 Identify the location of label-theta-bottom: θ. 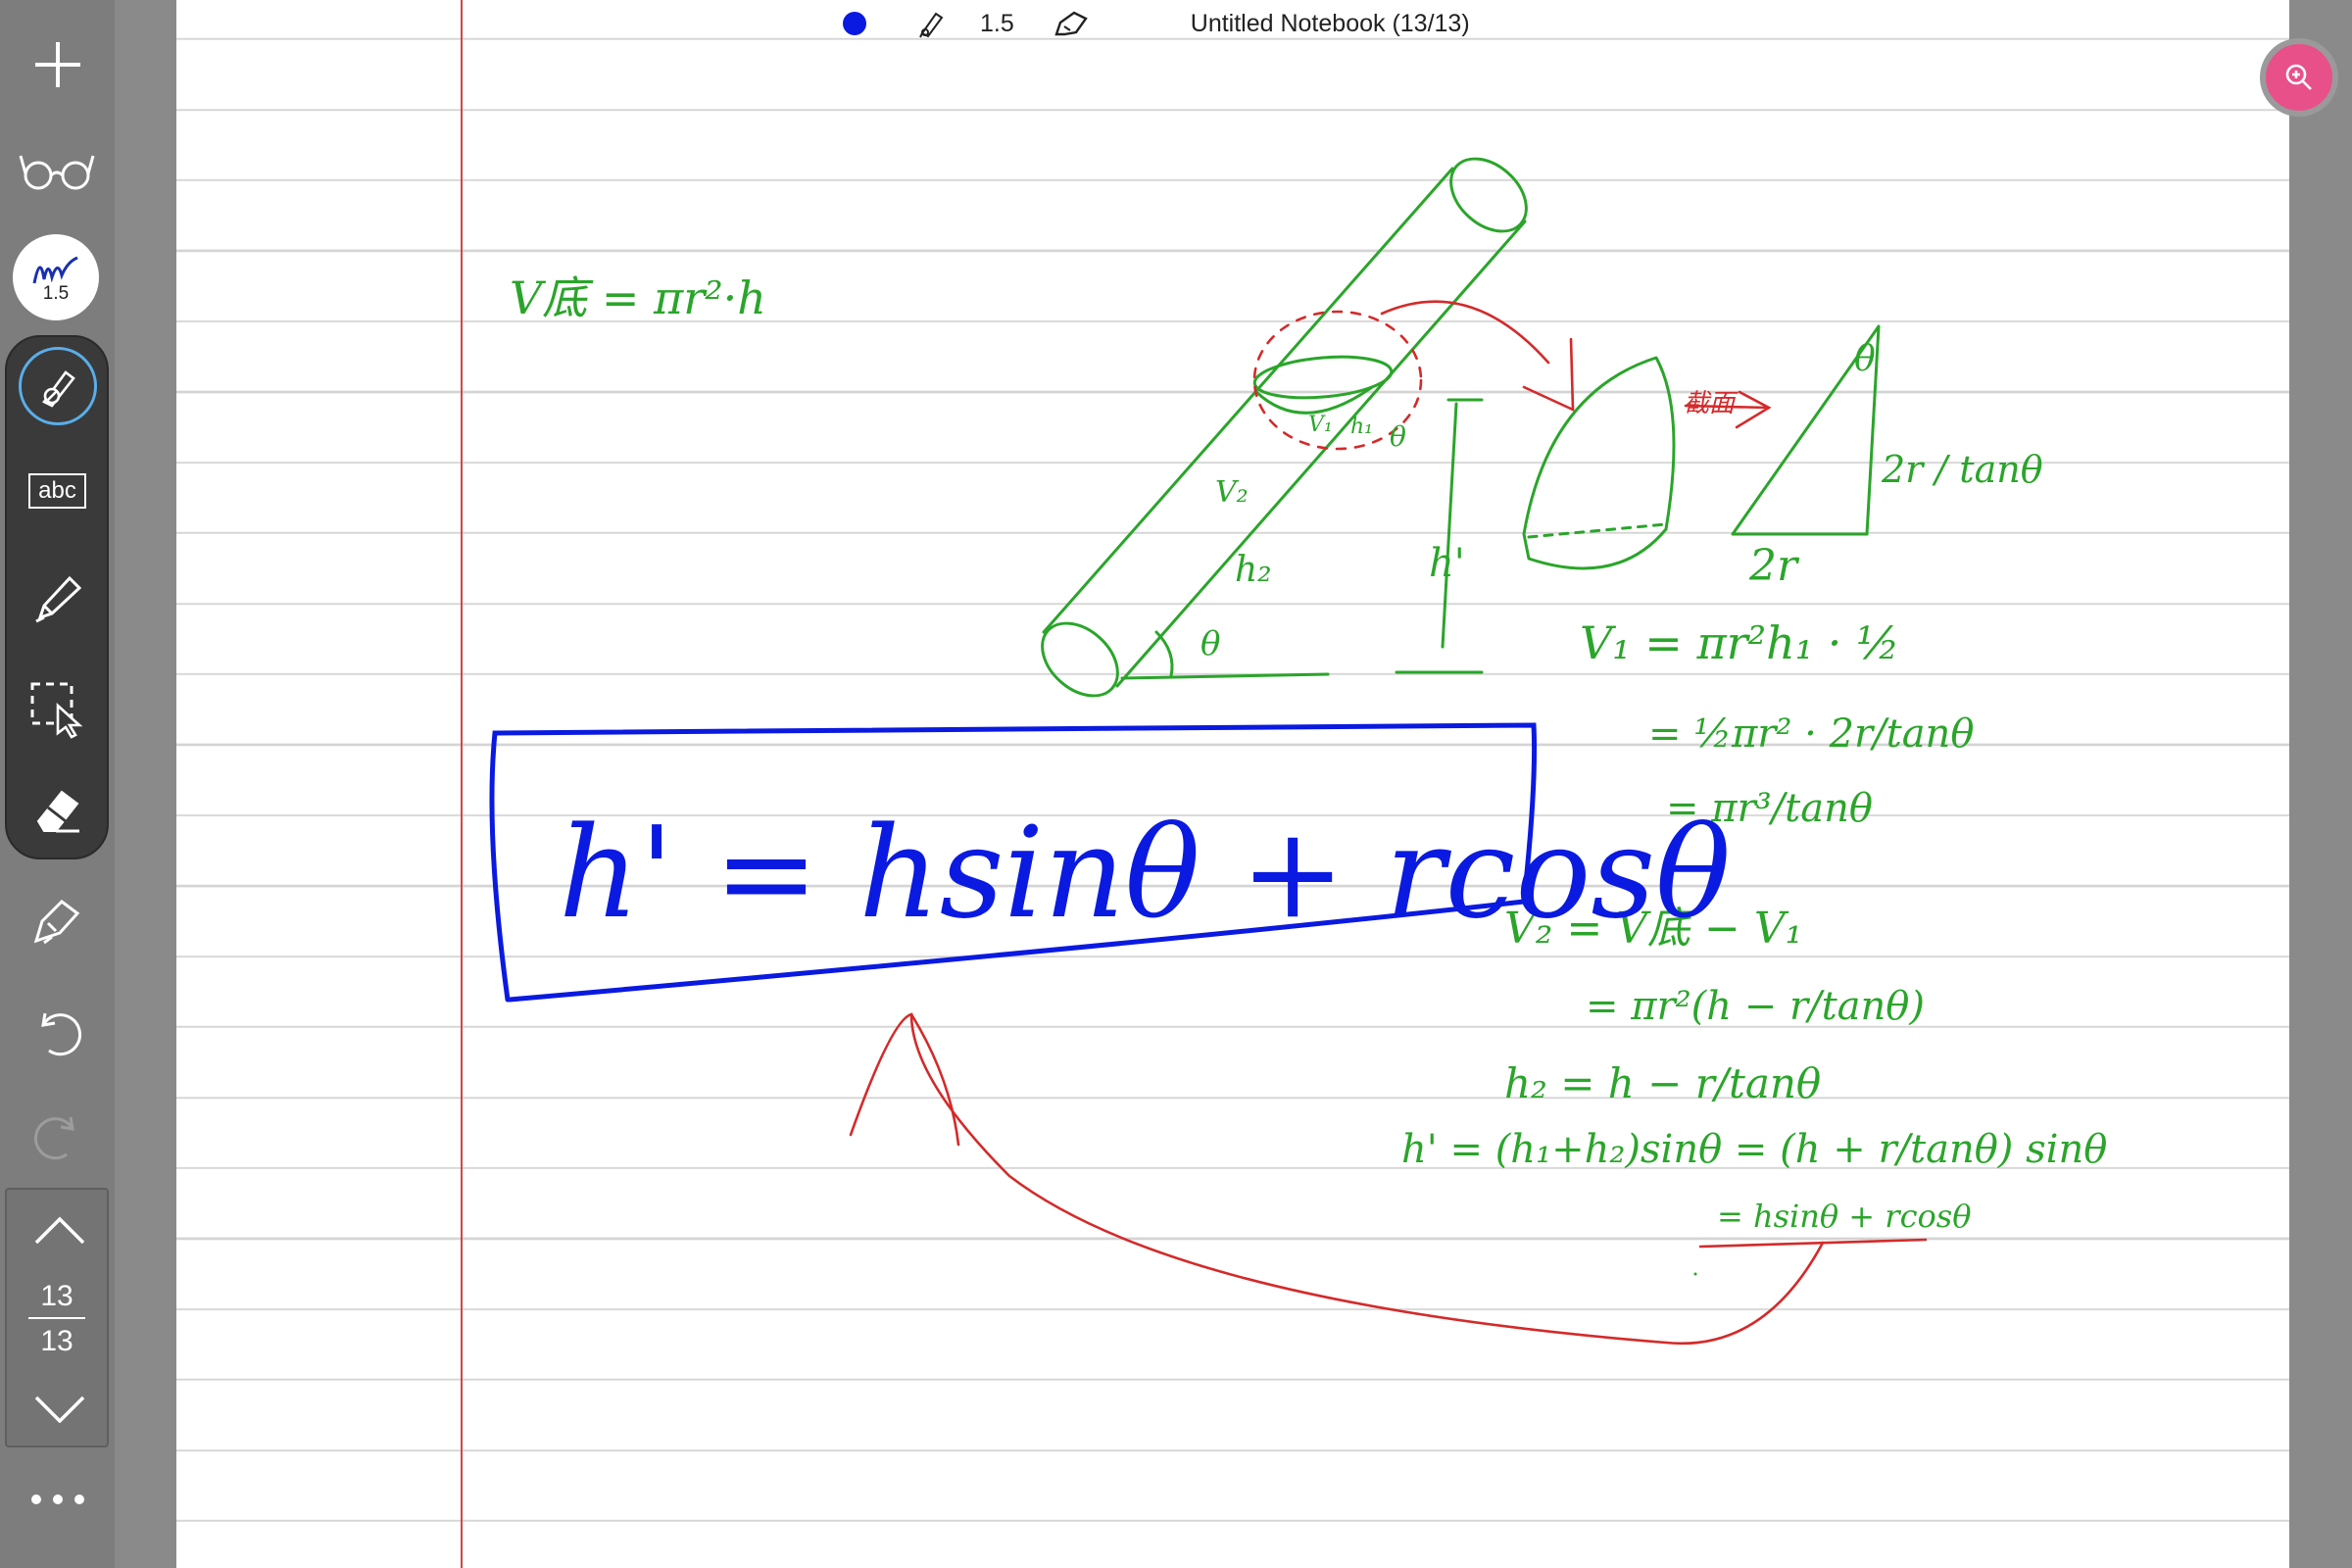
(1210, 643).